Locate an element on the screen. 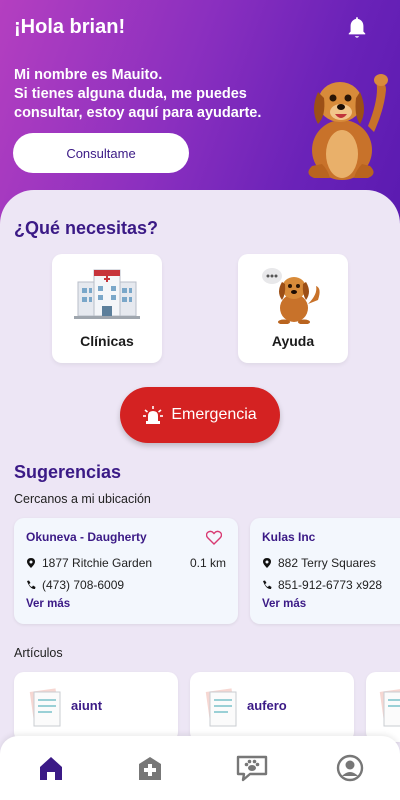  profile-icon is located at coordinates (350, 768).